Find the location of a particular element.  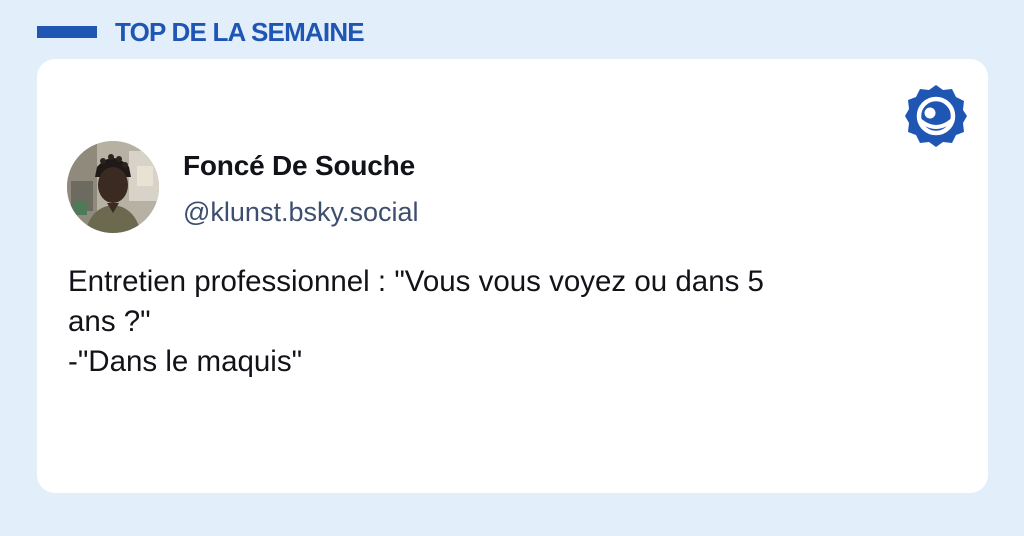

section-title: TOP DE LA SEMAINE is located at coordinates (240, 31).